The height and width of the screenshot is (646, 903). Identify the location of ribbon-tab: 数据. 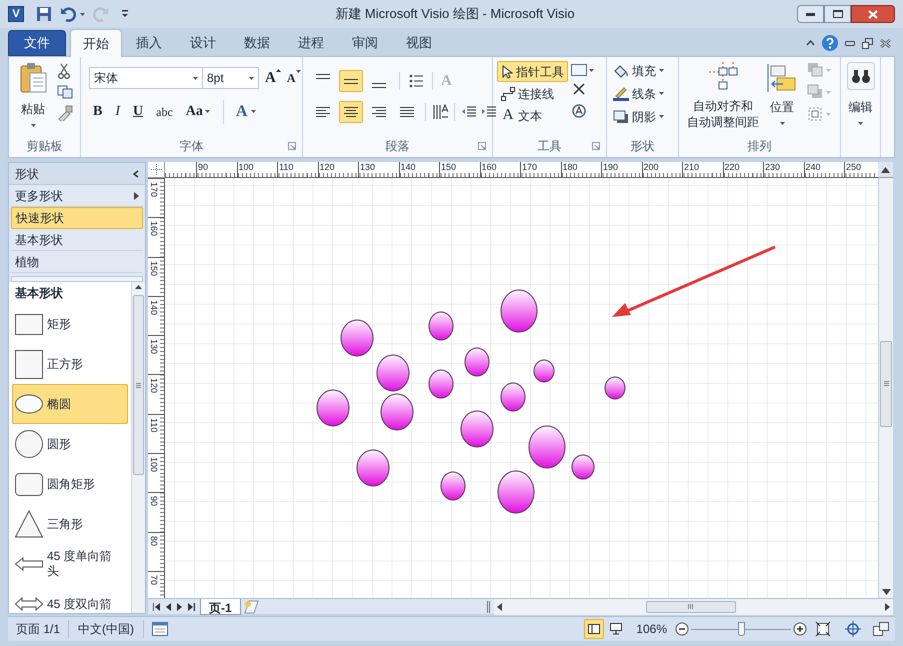
(257, 43).